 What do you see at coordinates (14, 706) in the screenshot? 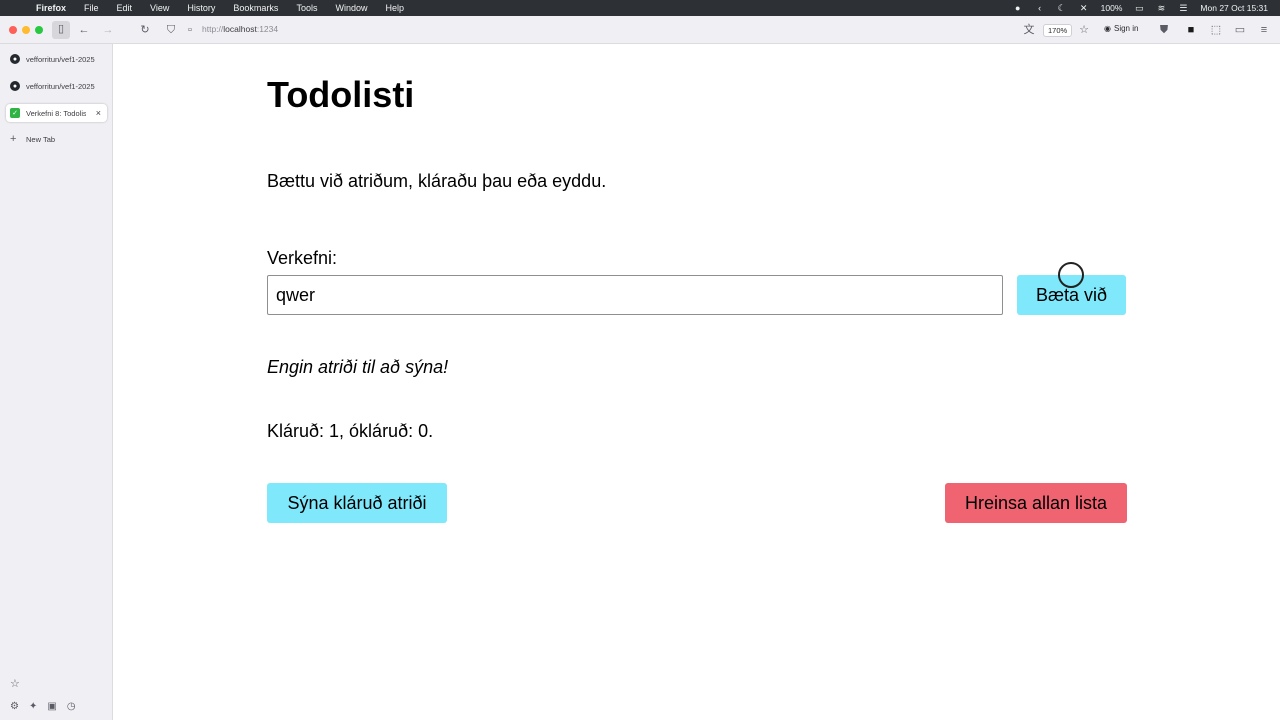
I see `settings-gear-icon: ⚙` at bounding box center [14, 706].